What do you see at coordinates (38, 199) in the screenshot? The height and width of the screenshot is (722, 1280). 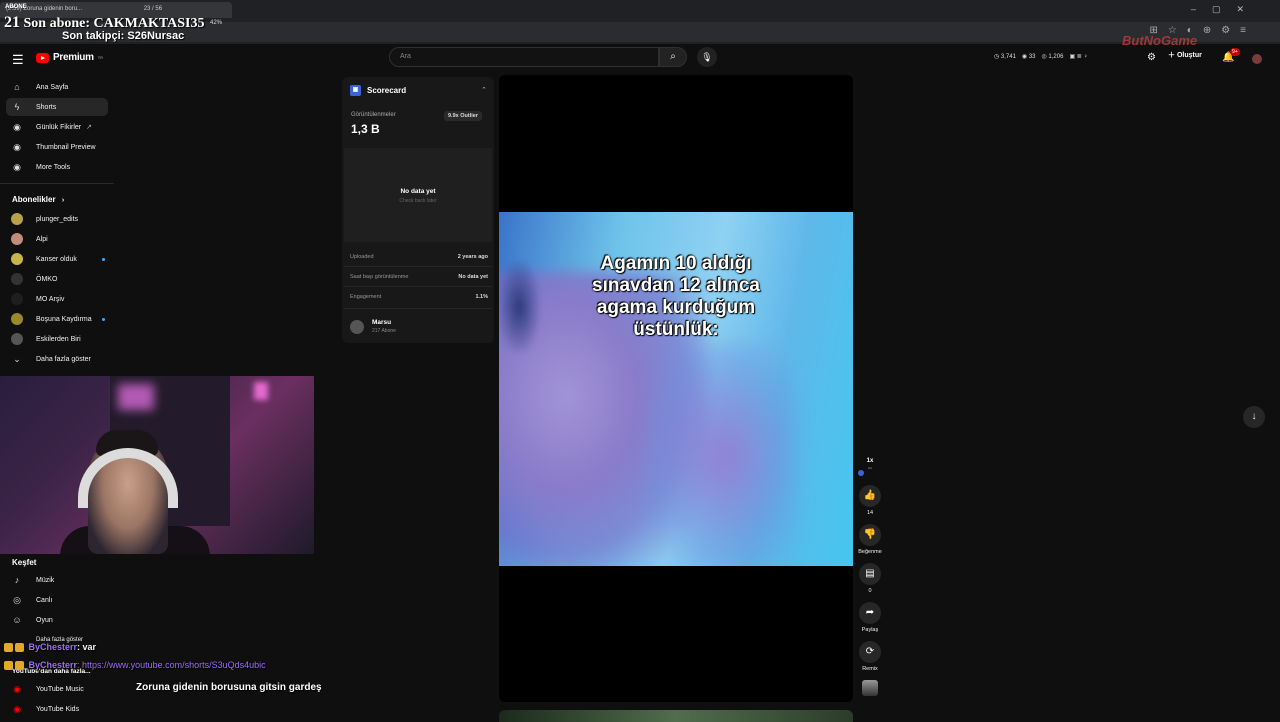 I see `subscriptions-header: Abonelikler ›` at bounding box center [38, 199].